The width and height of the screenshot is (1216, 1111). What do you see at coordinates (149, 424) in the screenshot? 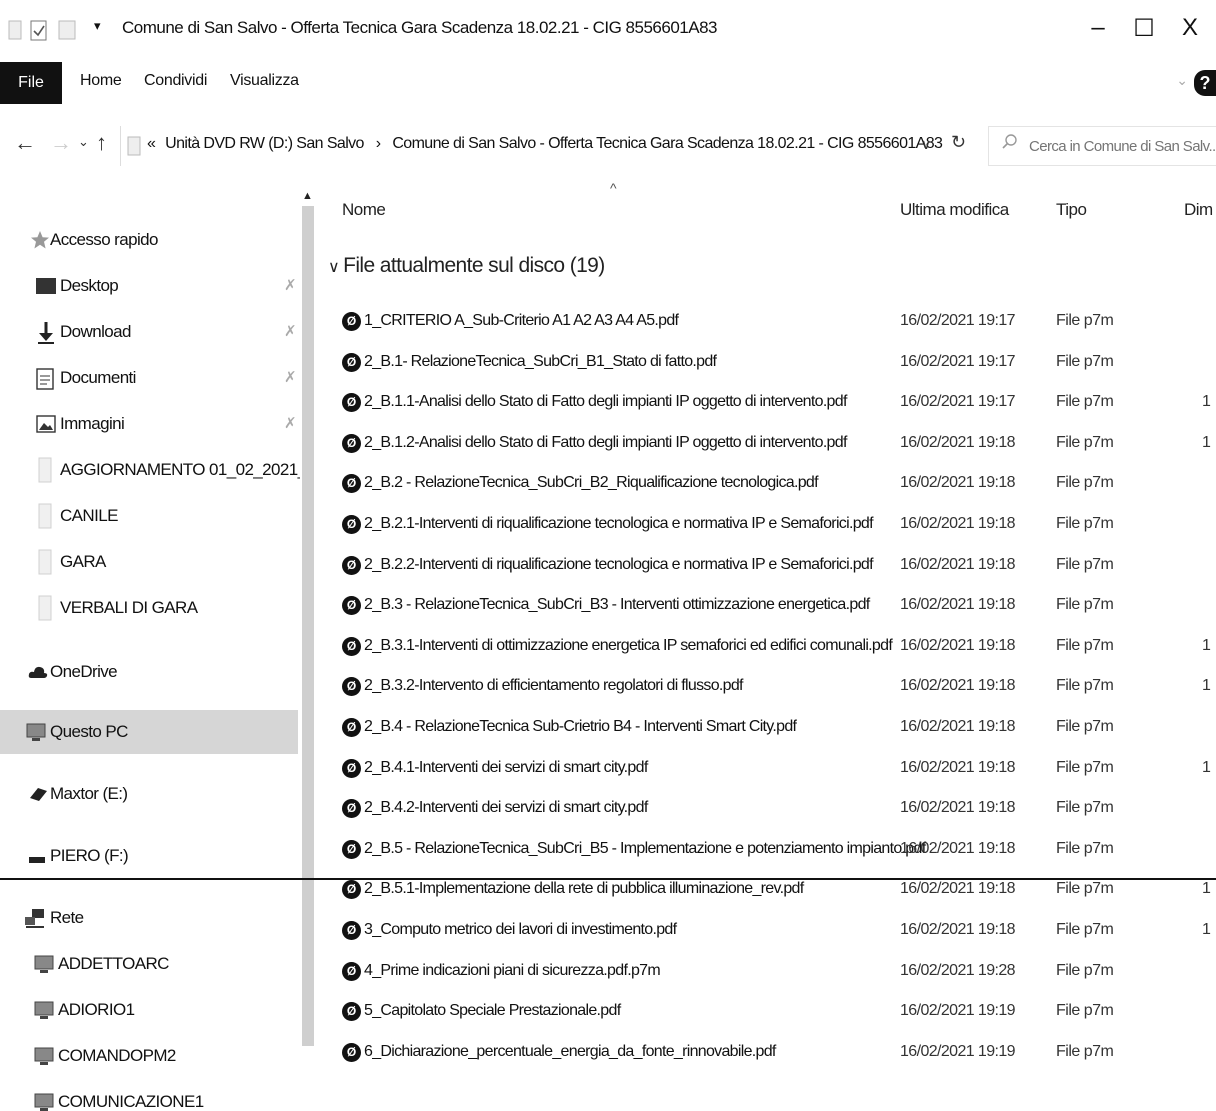
I see `sidebar-item-immagini: Immagini ✗` at bounding box center [149, 424].